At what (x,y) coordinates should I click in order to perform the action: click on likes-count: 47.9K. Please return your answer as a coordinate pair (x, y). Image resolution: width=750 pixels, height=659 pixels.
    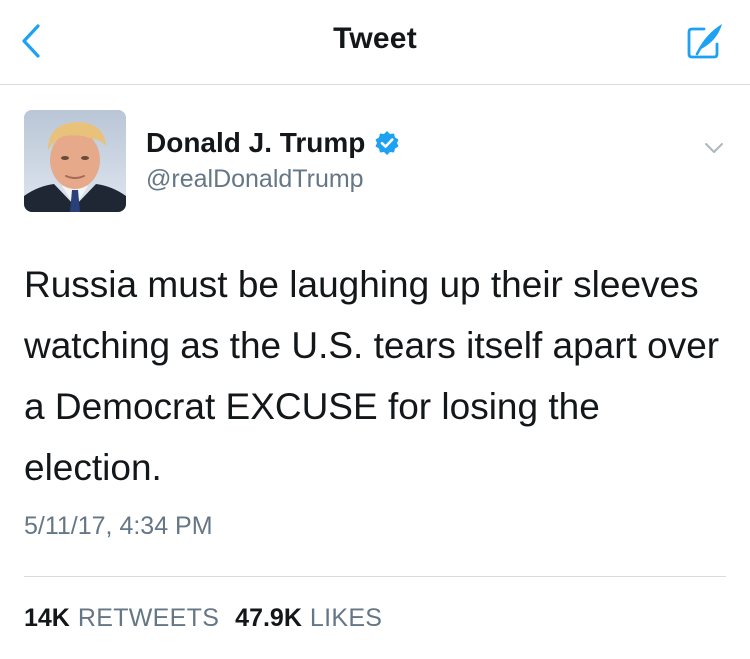
    Looking at the image, I should click on (268, 618).